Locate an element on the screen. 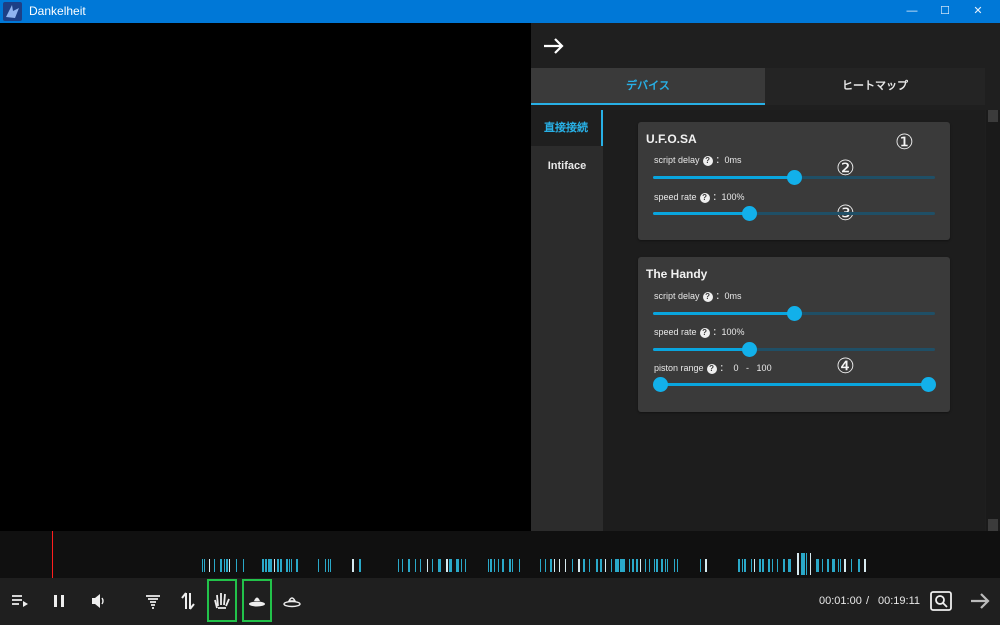 This screenshot has height=625, width=1000. annotation-marker-4: ④ is located at coordinates (845, 366).